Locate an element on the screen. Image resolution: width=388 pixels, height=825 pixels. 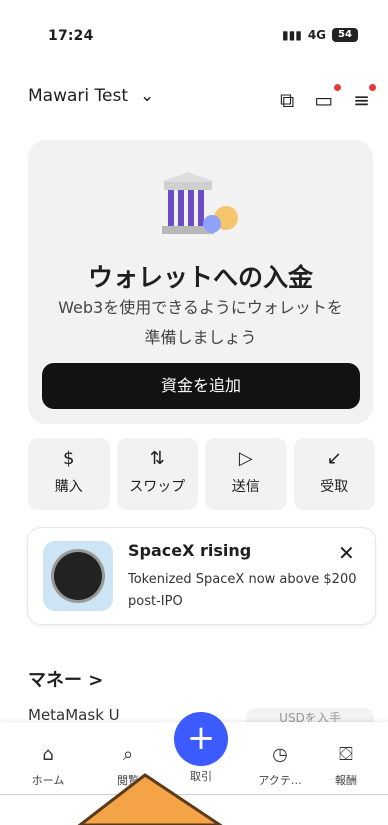
clock-icon: ◷ is located at coordinates (280, 754).